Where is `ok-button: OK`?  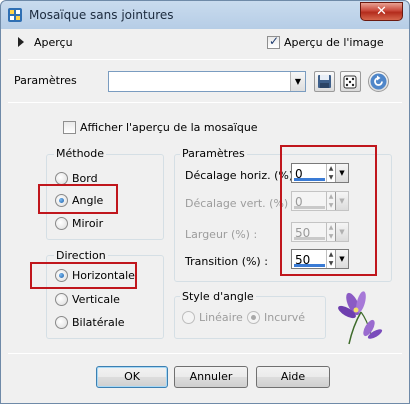
ok-button: OK is located at coordinates (132, 377).